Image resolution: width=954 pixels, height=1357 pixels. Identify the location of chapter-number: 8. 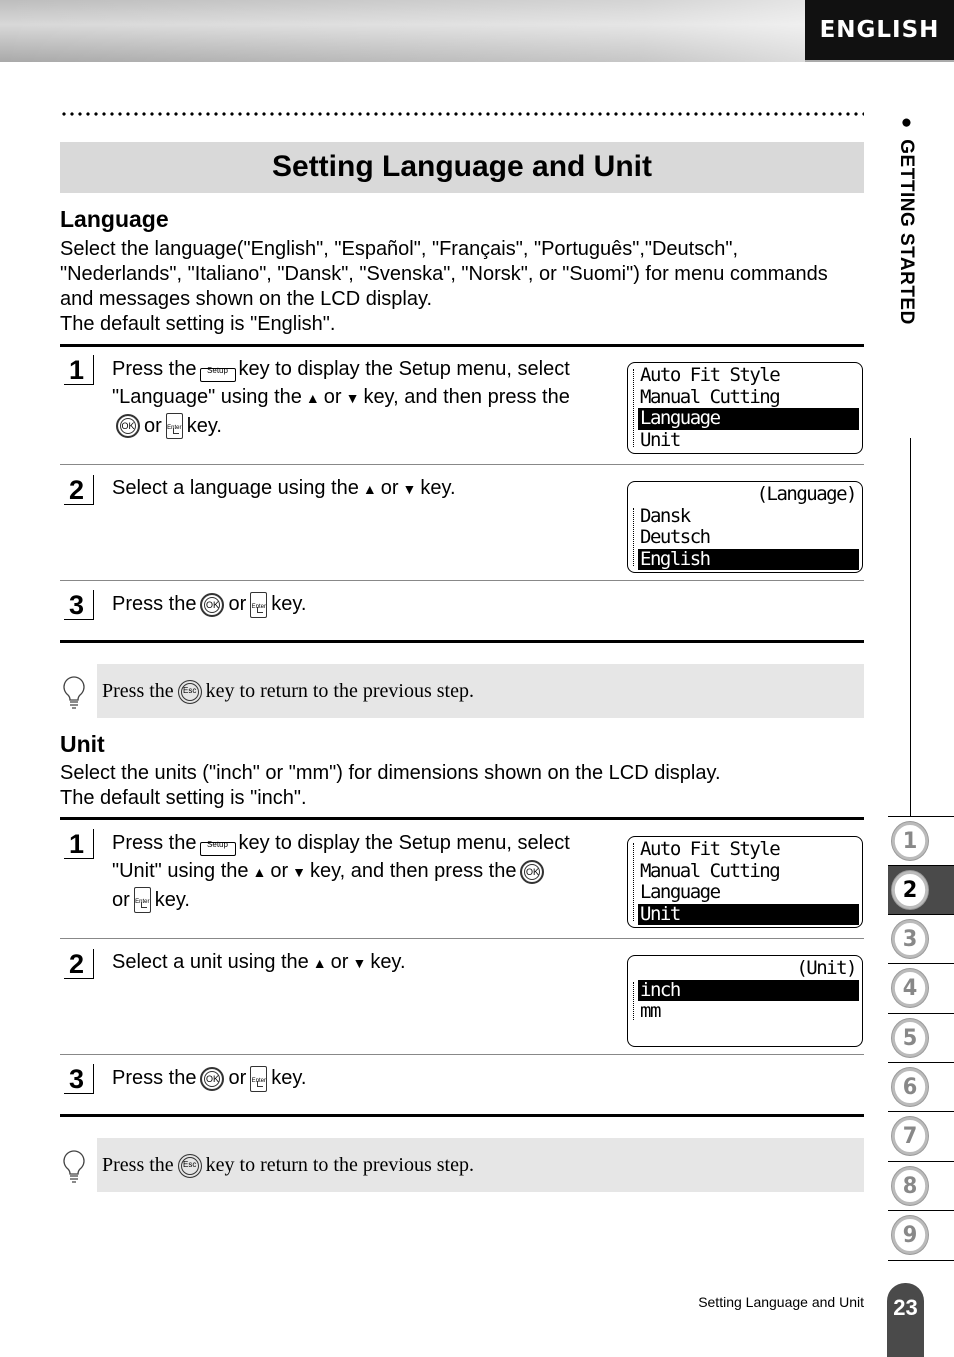
(910, 1186).